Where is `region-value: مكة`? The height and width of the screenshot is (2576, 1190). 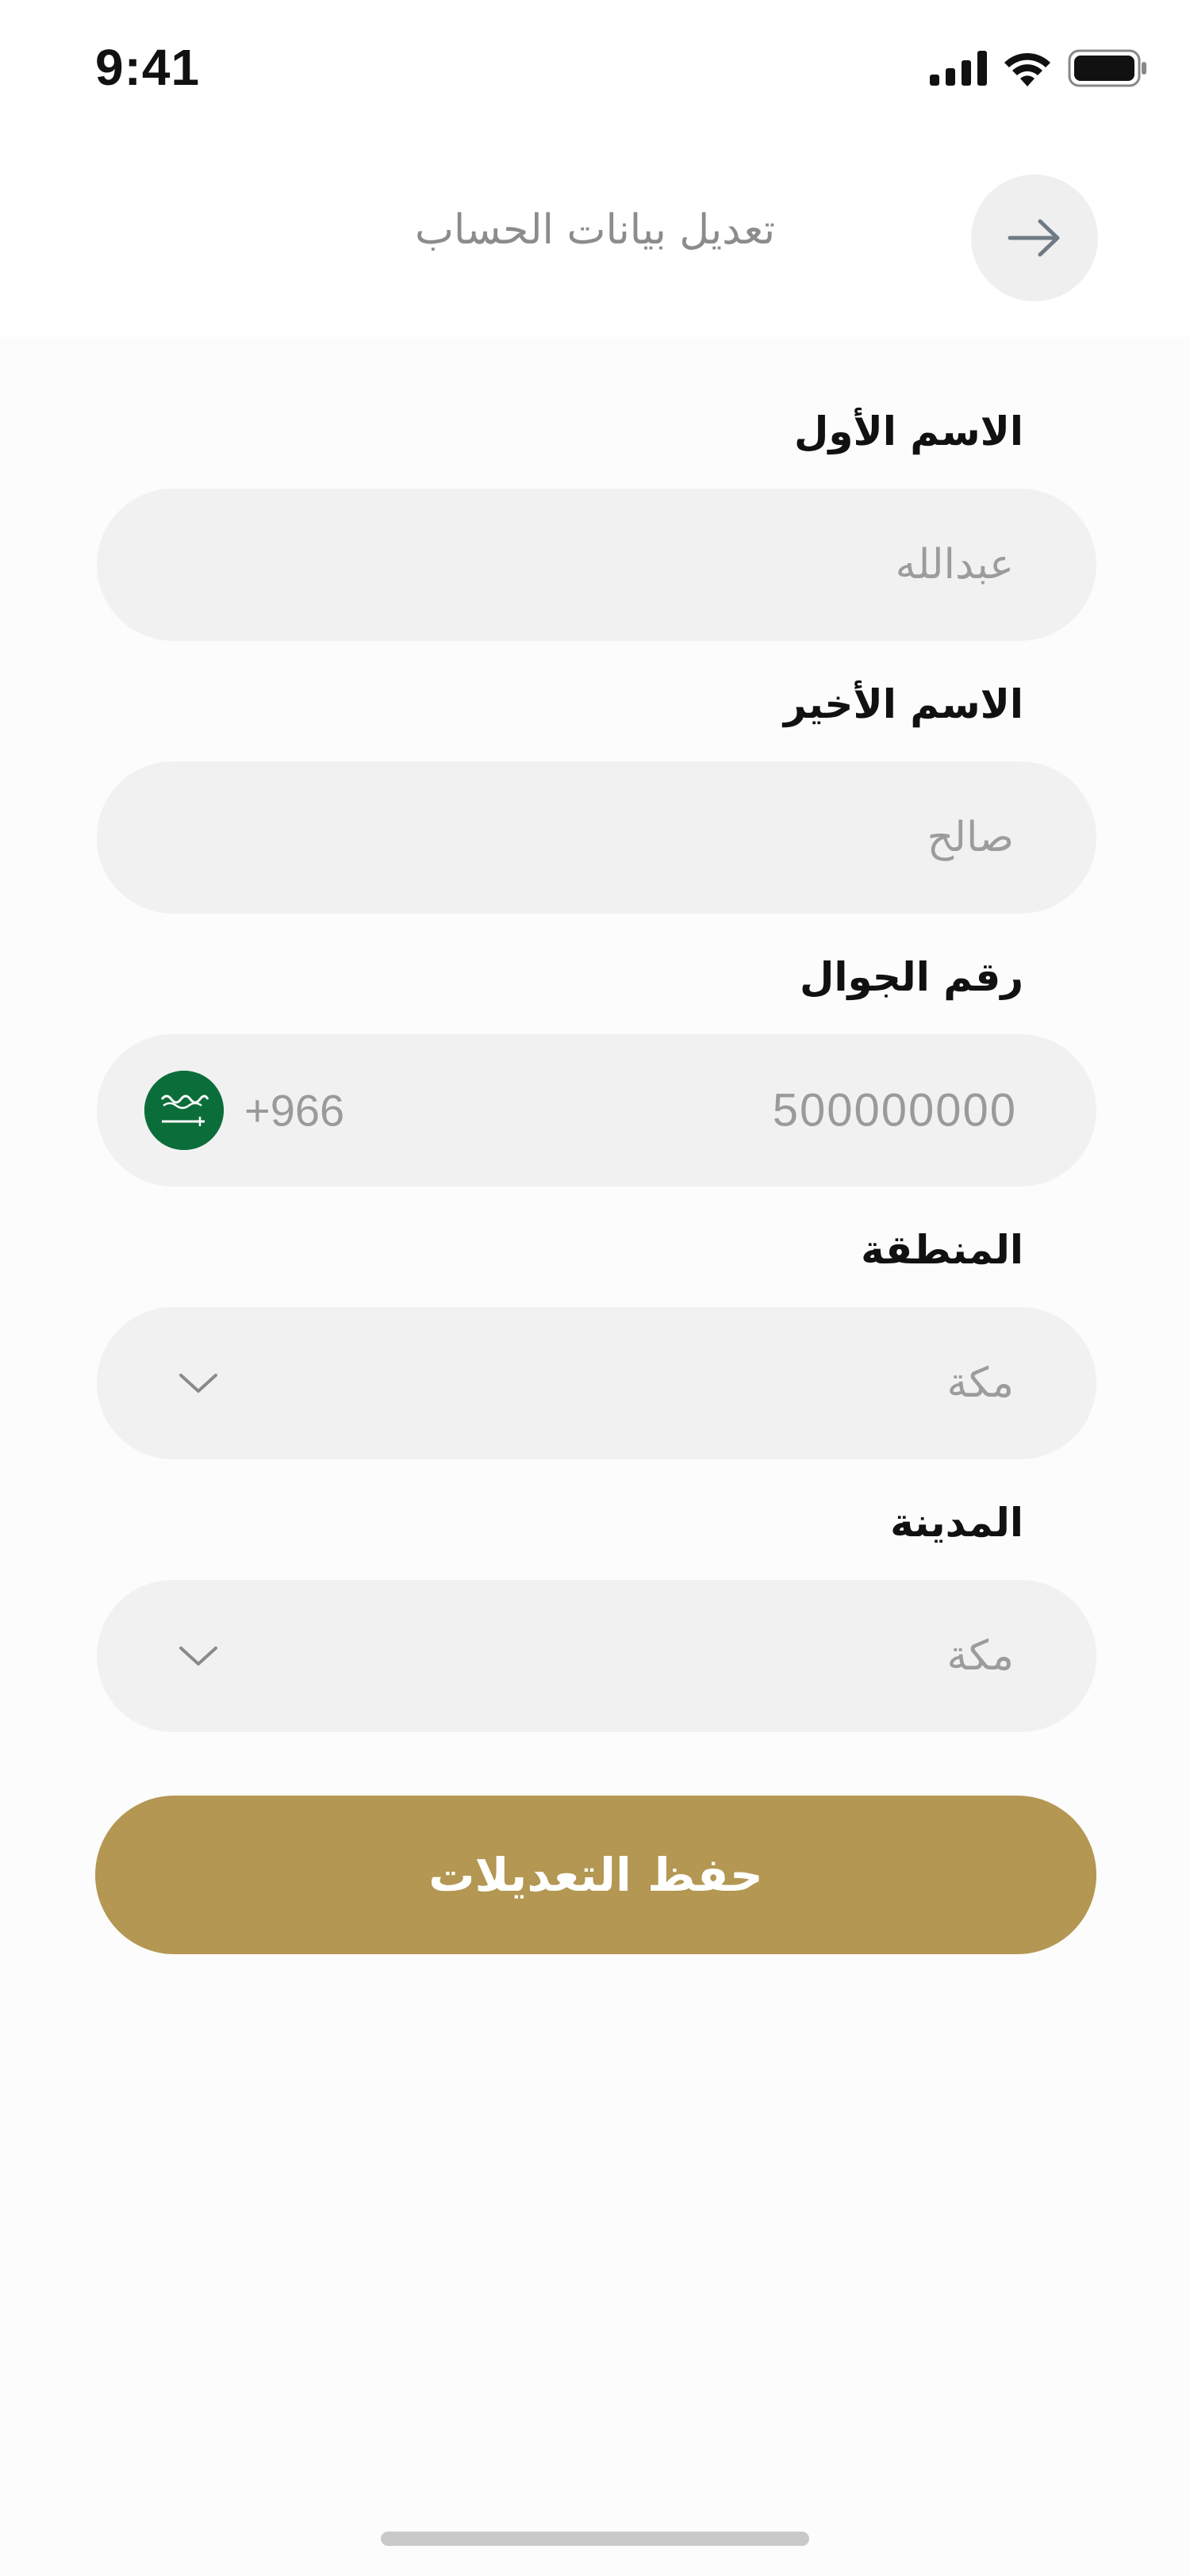
region-value: مكة is located at coordinates (980, 1383).